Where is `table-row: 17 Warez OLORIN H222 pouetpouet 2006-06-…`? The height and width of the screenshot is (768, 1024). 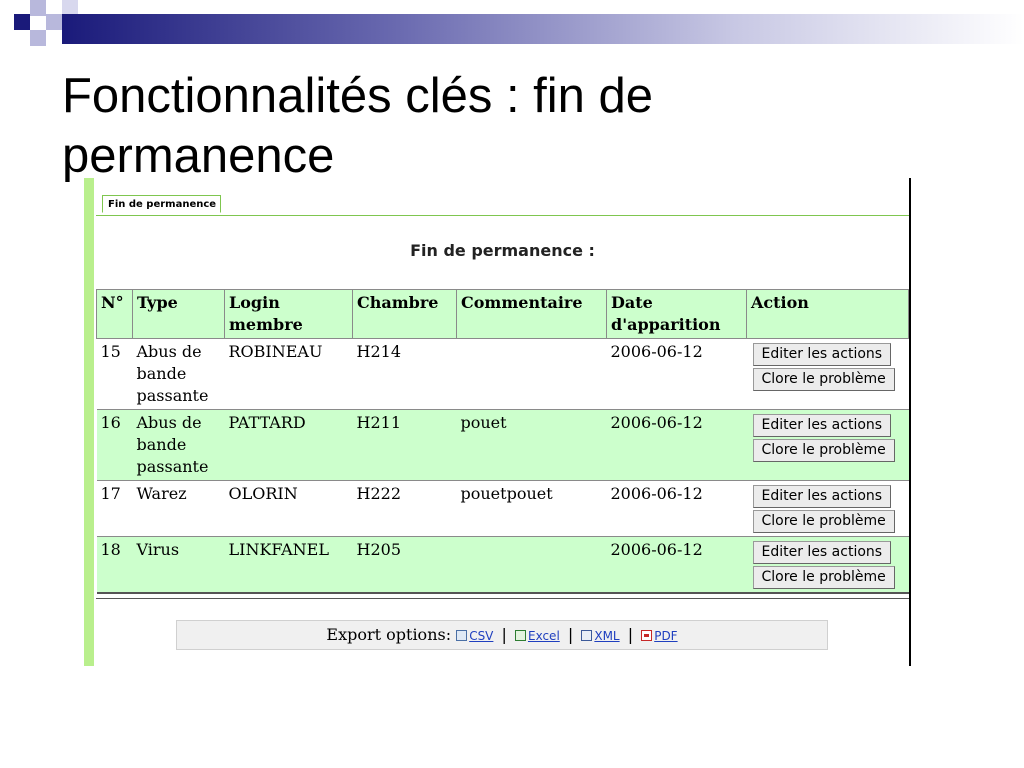
table-row: 17 Warez OLORIN H222 pouetpouet 2006-06-… is located at coordinates (502, 508).